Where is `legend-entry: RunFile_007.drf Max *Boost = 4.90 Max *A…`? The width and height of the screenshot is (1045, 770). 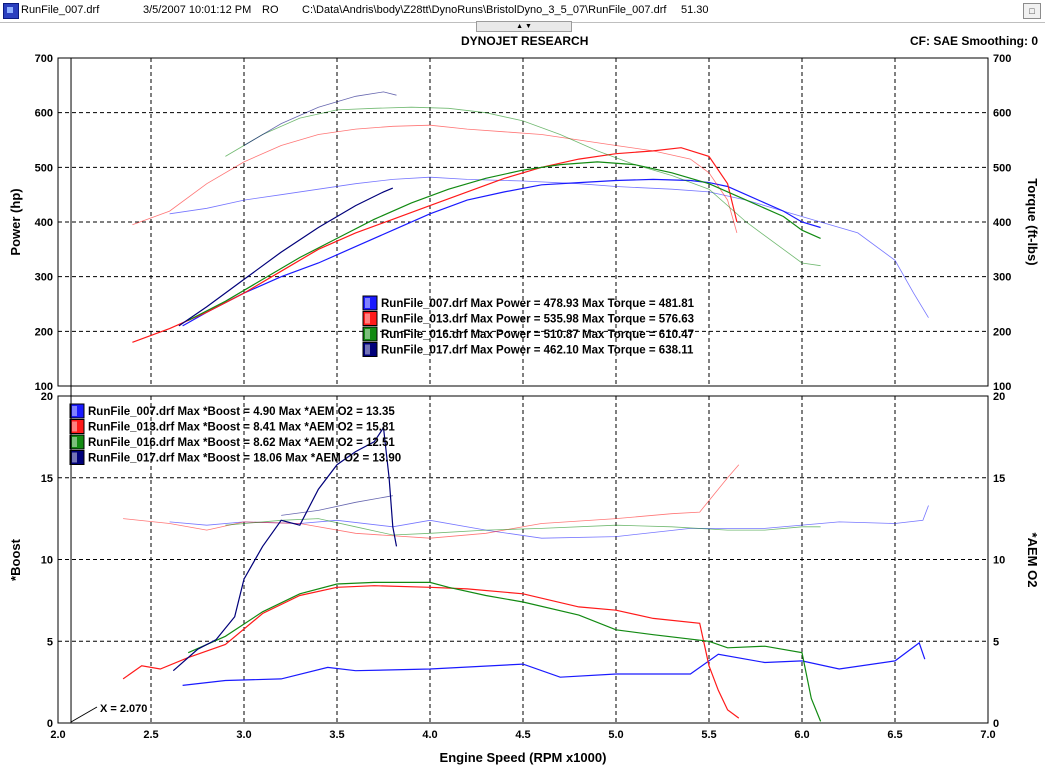 legend-entry: RunFile_007.drf Max *Boost = 4.90 Max *A… is located at coordinates (241, 412).